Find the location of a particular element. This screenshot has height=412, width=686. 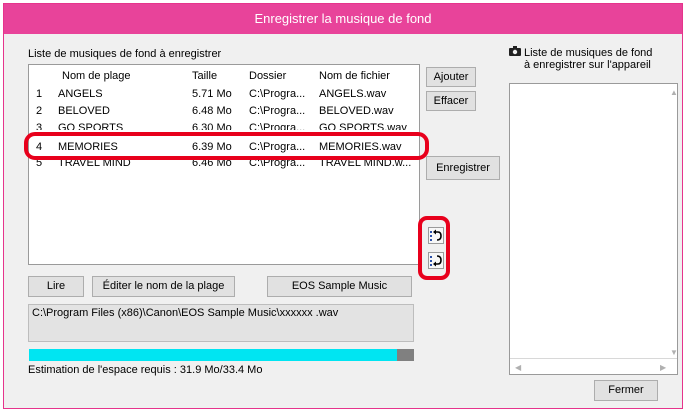

move-down-icon is located at coordinates (436, 261).